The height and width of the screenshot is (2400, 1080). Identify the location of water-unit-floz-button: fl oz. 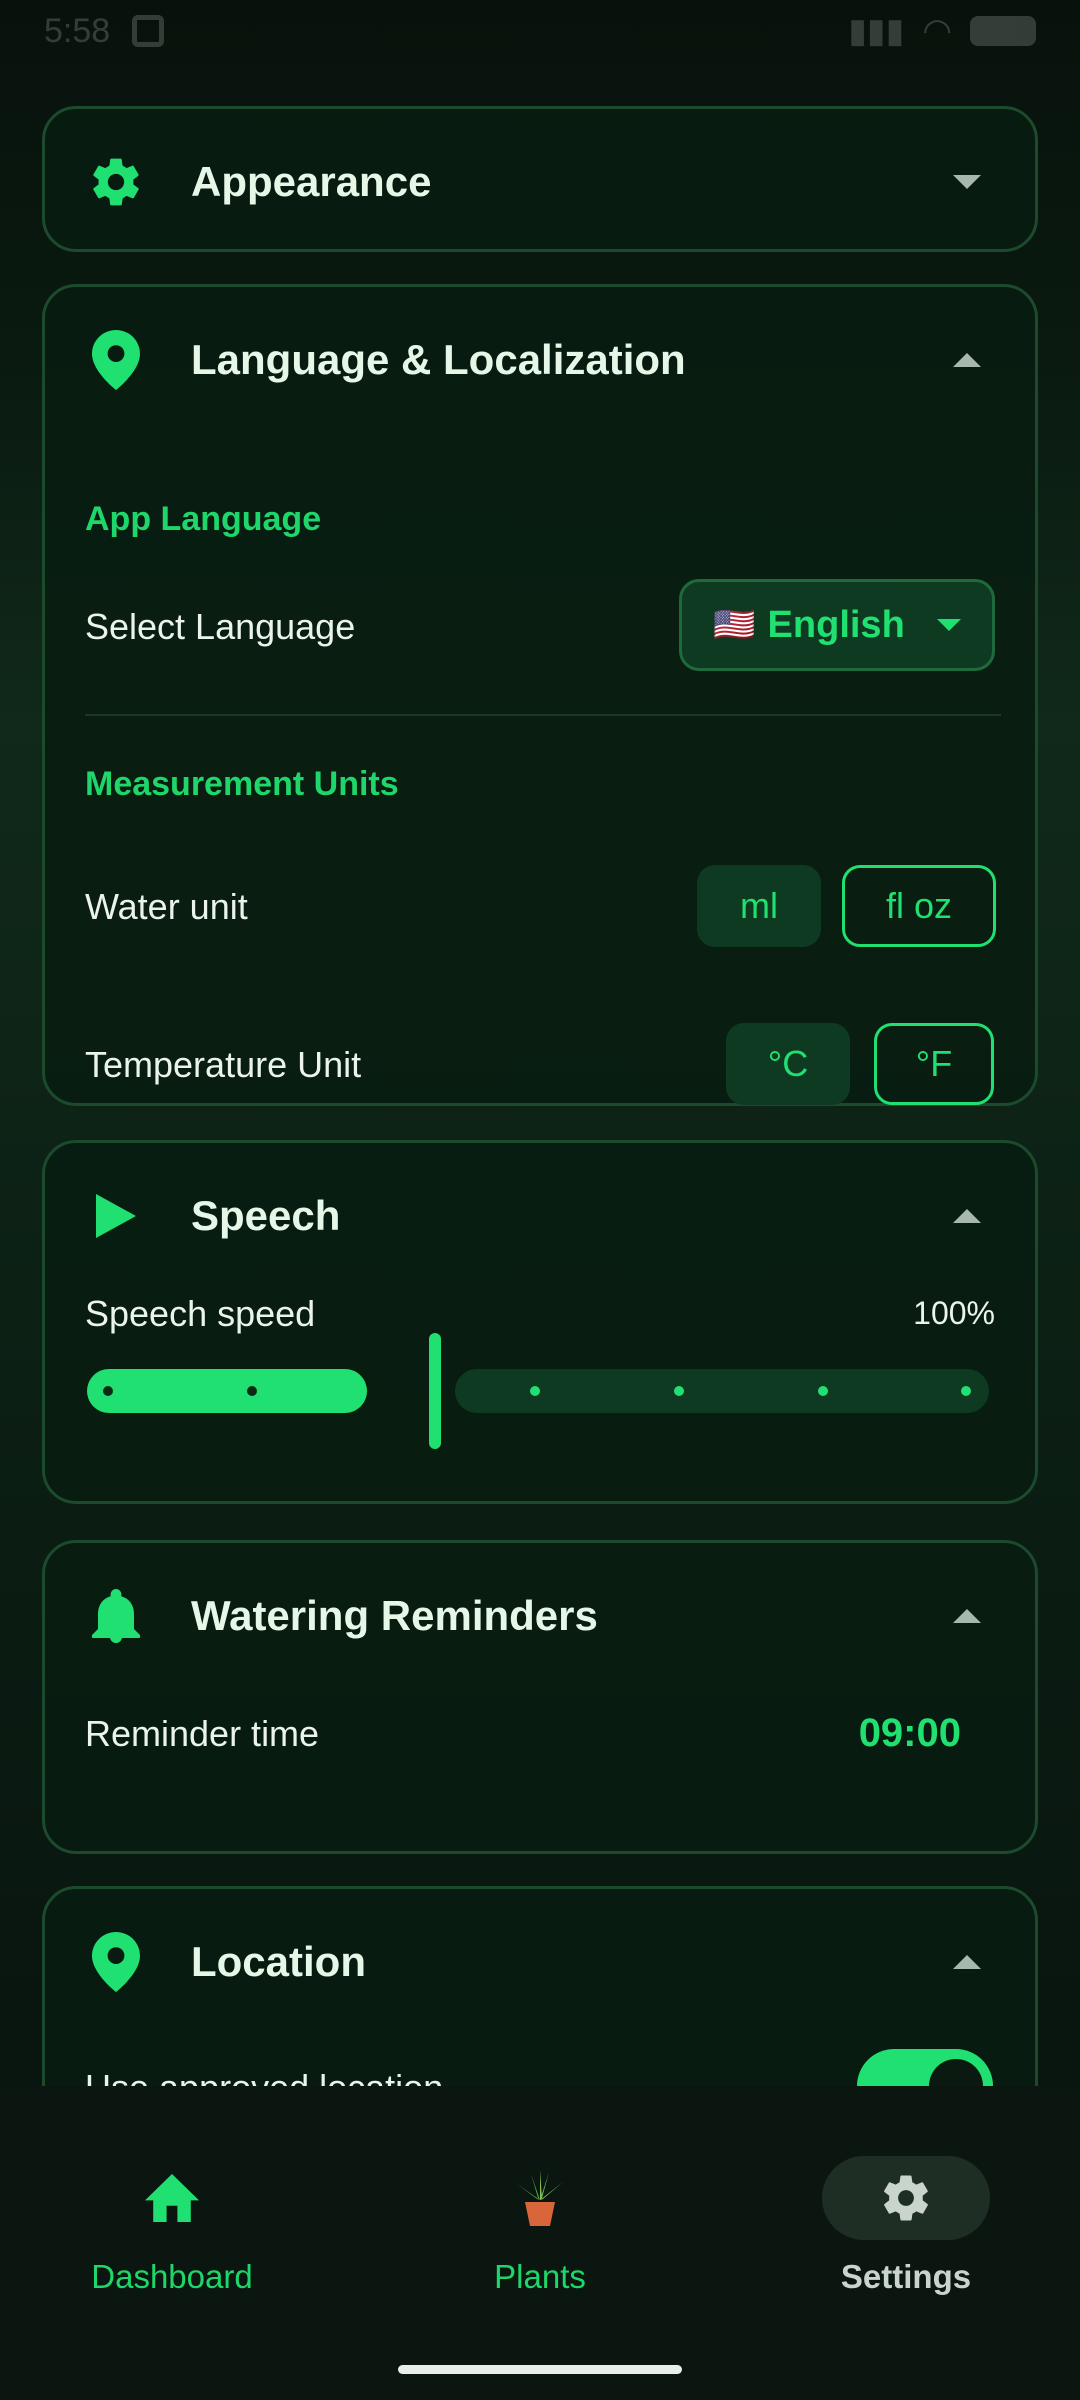
(919, 906).